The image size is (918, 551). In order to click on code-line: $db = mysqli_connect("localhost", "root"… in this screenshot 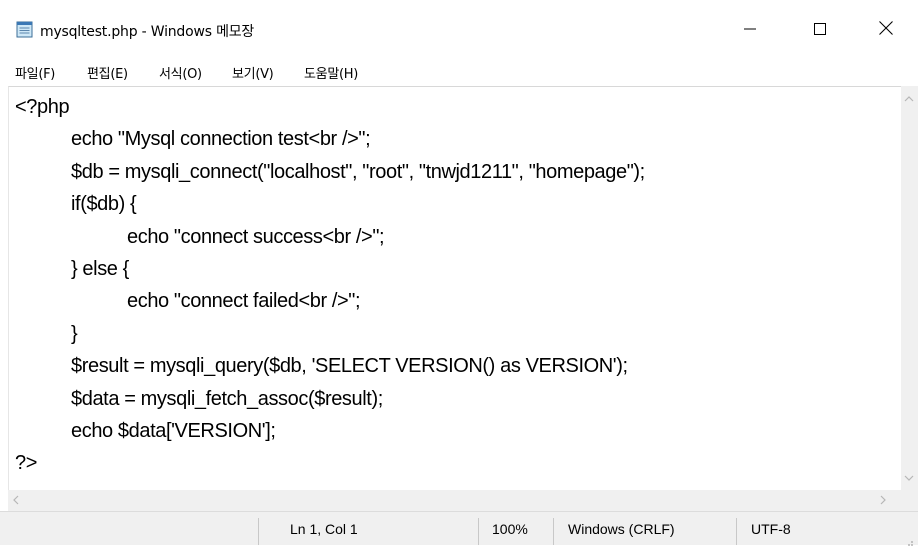, I will do `click(358, 171)`.